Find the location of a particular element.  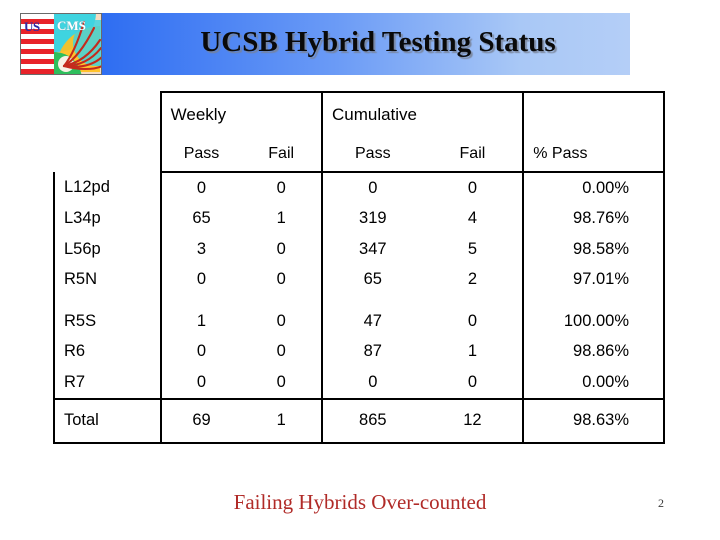

table-row: R5S 1 0 47 0 100.00% is located at coordinates (359, 321).